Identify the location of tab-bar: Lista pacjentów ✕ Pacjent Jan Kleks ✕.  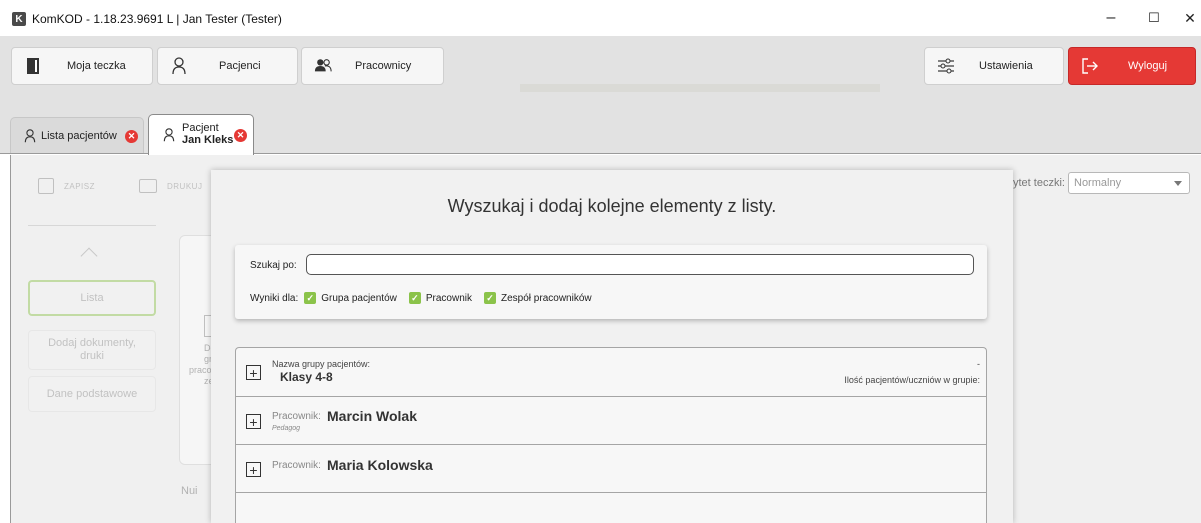
(600, 127).